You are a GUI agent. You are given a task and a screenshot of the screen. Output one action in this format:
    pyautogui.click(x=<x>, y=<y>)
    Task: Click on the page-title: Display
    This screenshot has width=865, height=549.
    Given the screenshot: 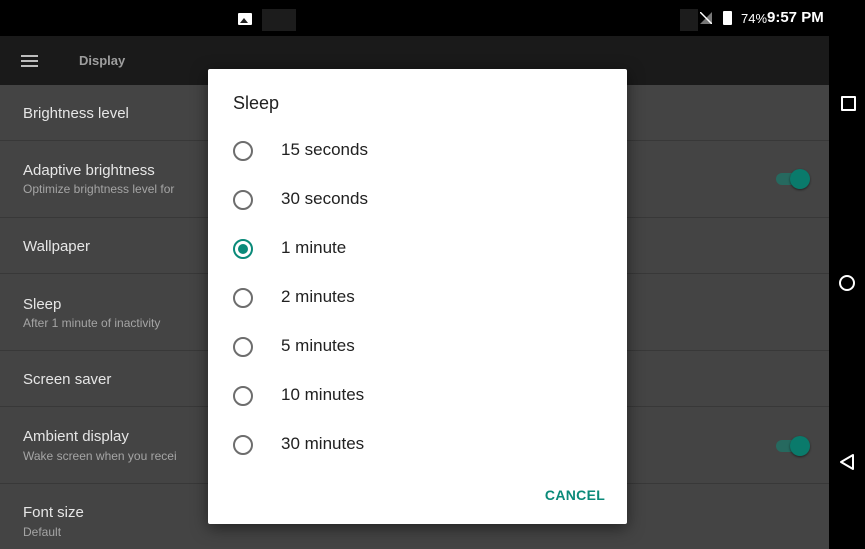 What is the action you would take?
    pyautogui.click(x=102, y=60)
    